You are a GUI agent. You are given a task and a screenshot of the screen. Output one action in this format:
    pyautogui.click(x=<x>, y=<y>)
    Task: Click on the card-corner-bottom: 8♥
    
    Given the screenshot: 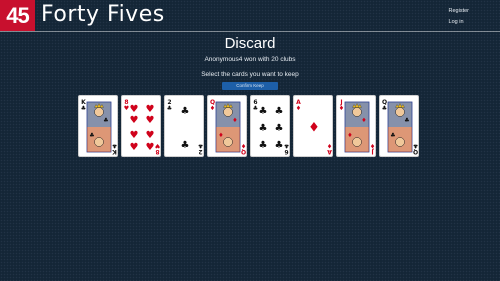 What is the action you would take?
    pyautogui.click(x=157, y=148)
    